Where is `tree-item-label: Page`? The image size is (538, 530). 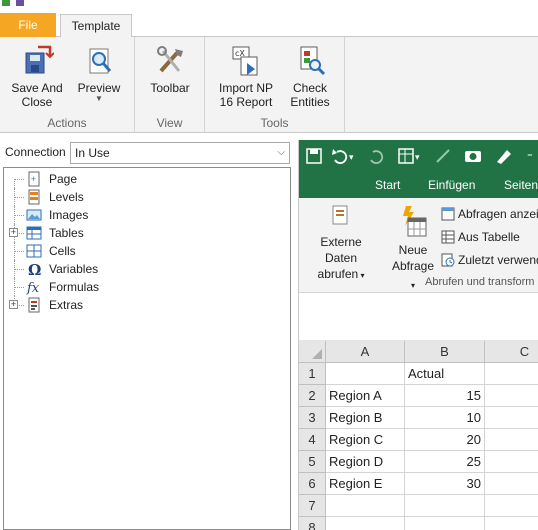 tree-item-label: Page is located at coordinates (63, 179).